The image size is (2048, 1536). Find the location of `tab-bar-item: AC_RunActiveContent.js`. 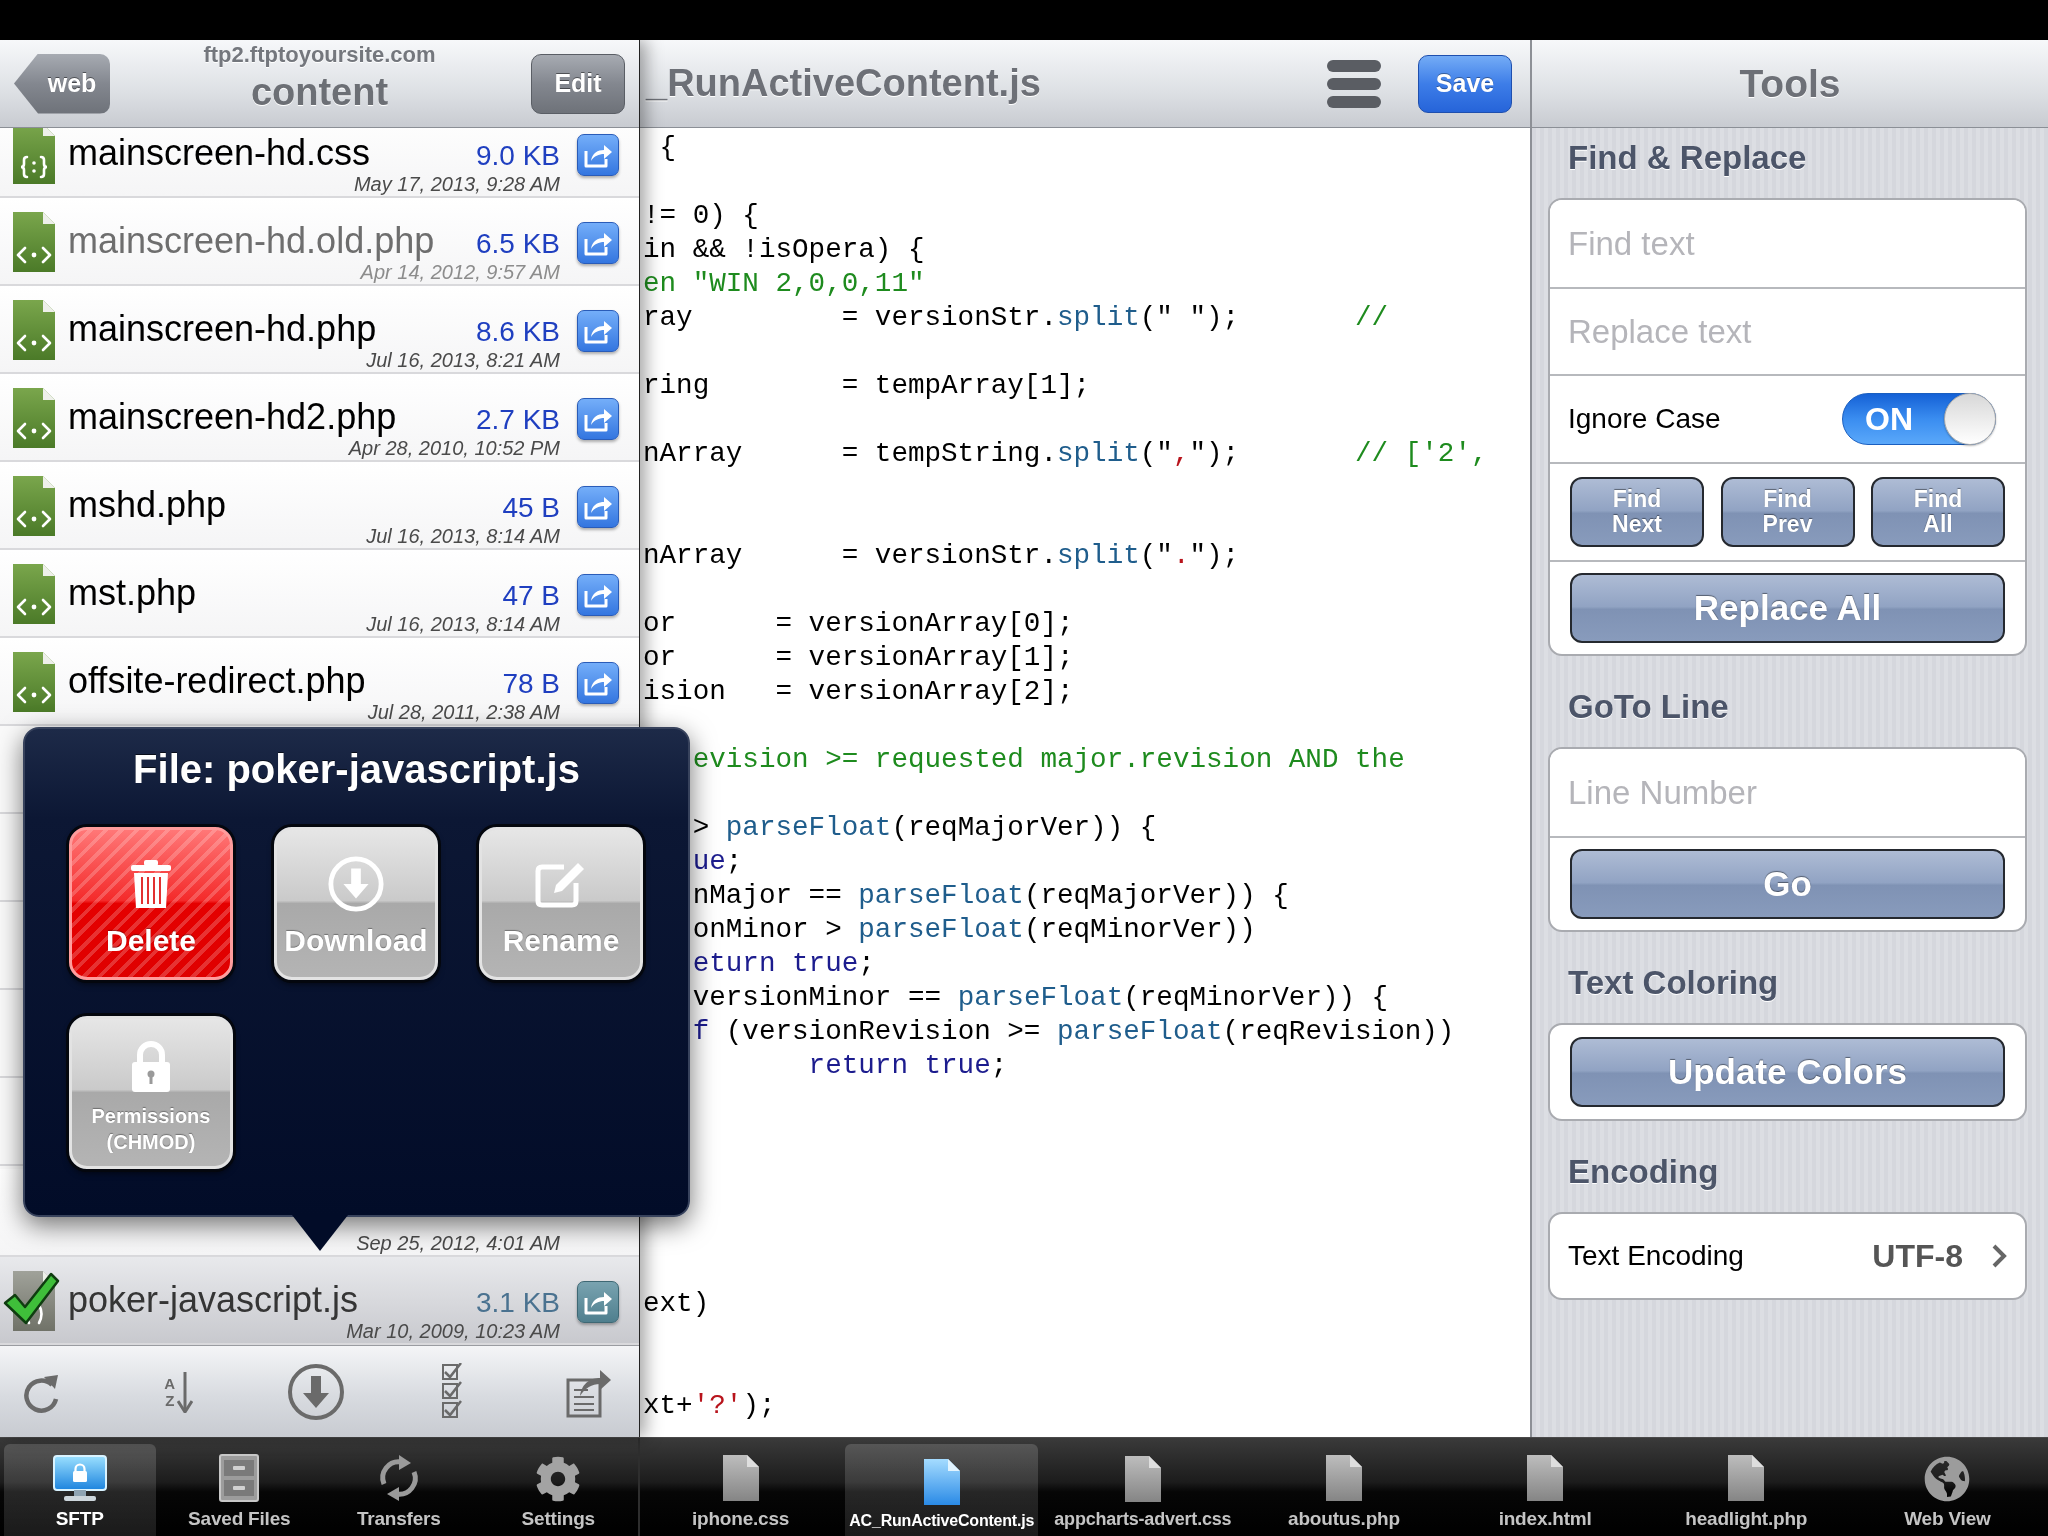

tab-bar-item: AC_RunActiveContent.js is located at coordinates (942, 1490).